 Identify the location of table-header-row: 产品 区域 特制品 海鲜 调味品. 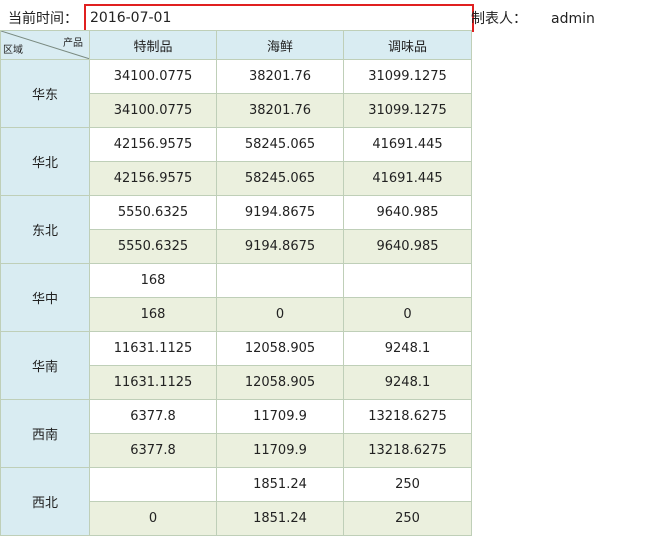
(236, 45).